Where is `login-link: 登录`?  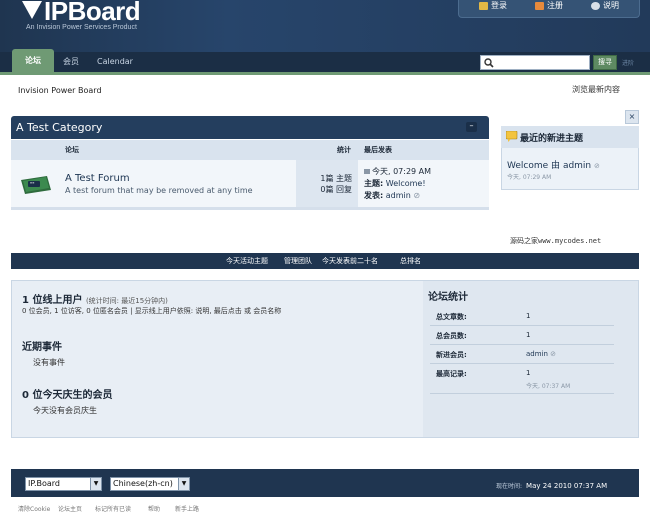 login-link: 登录 is located at coordinates (493, 5).